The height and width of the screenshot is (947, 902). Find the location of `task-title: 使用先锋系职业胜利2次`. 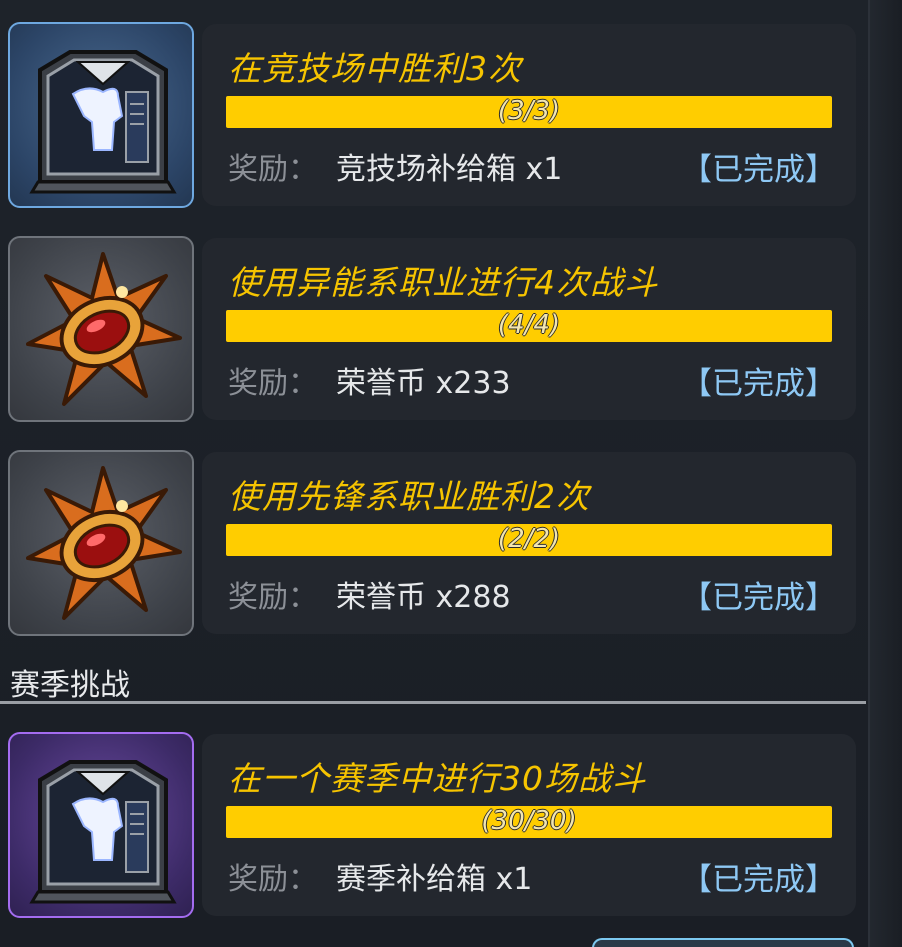

task-title: 使用先锋系职业胜利2次 is located at coordinates (409, 496).